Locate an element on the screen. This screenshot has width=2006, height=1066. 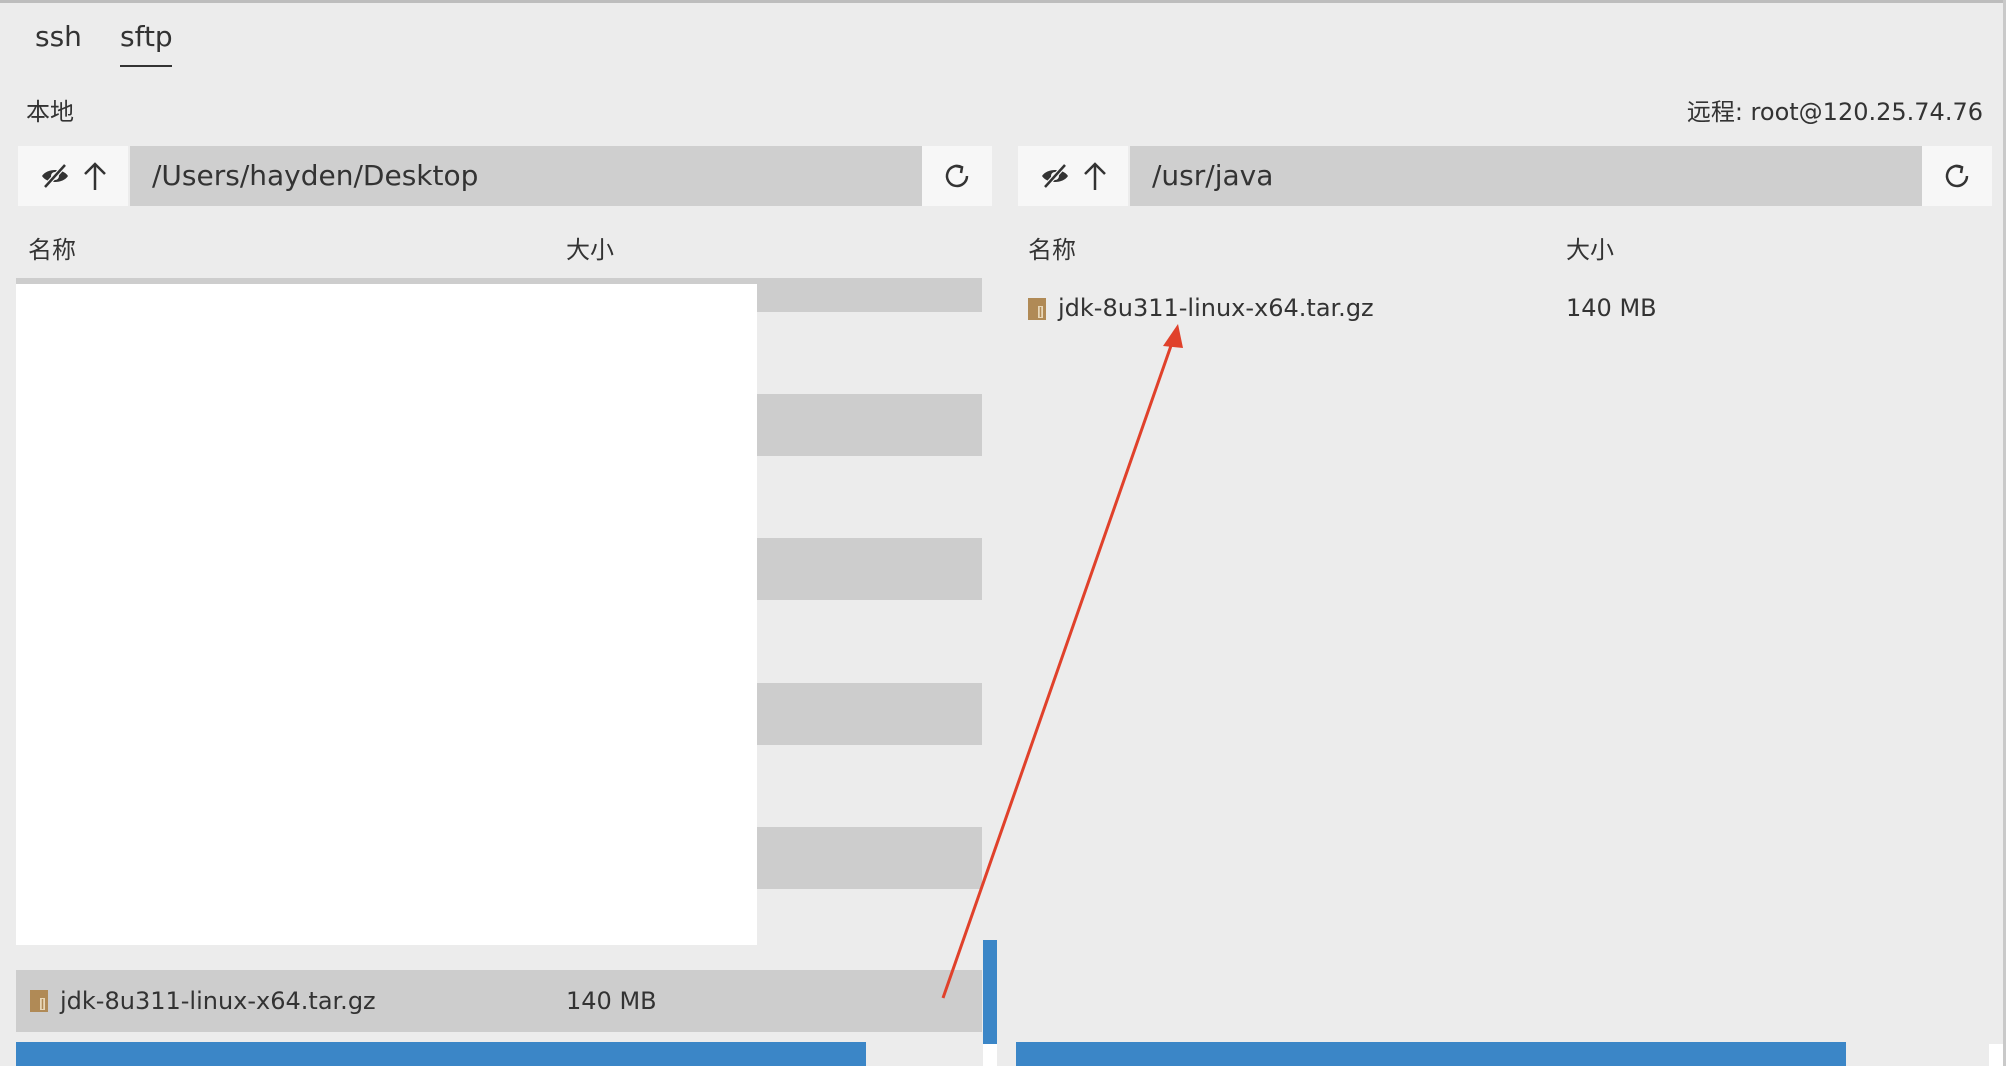
remote-horizontal-scrollbar is located at coordinates (1431, 1054).